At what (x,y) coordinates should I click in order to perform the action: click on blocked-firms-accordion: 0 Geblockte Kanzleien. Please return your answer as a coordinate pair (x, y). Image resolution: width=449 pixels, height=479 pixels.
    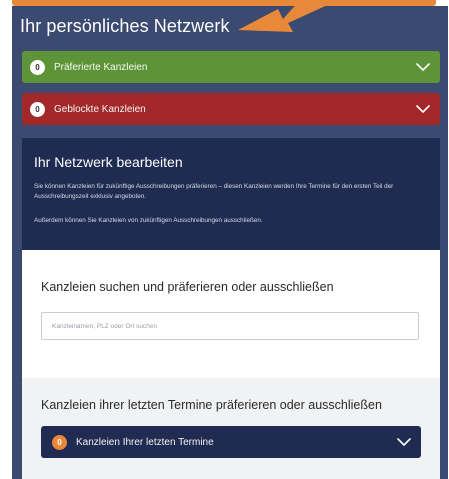
    Looking at the image, I should click on (231, 109).